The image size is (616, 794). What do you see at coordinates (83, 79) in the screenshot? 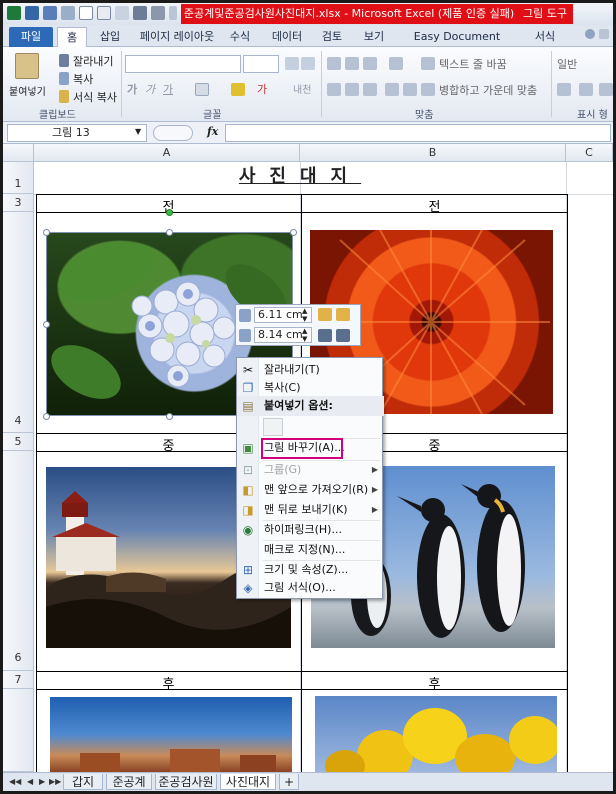
I see `copy-button: 복사` at bounding box center [83, 79].